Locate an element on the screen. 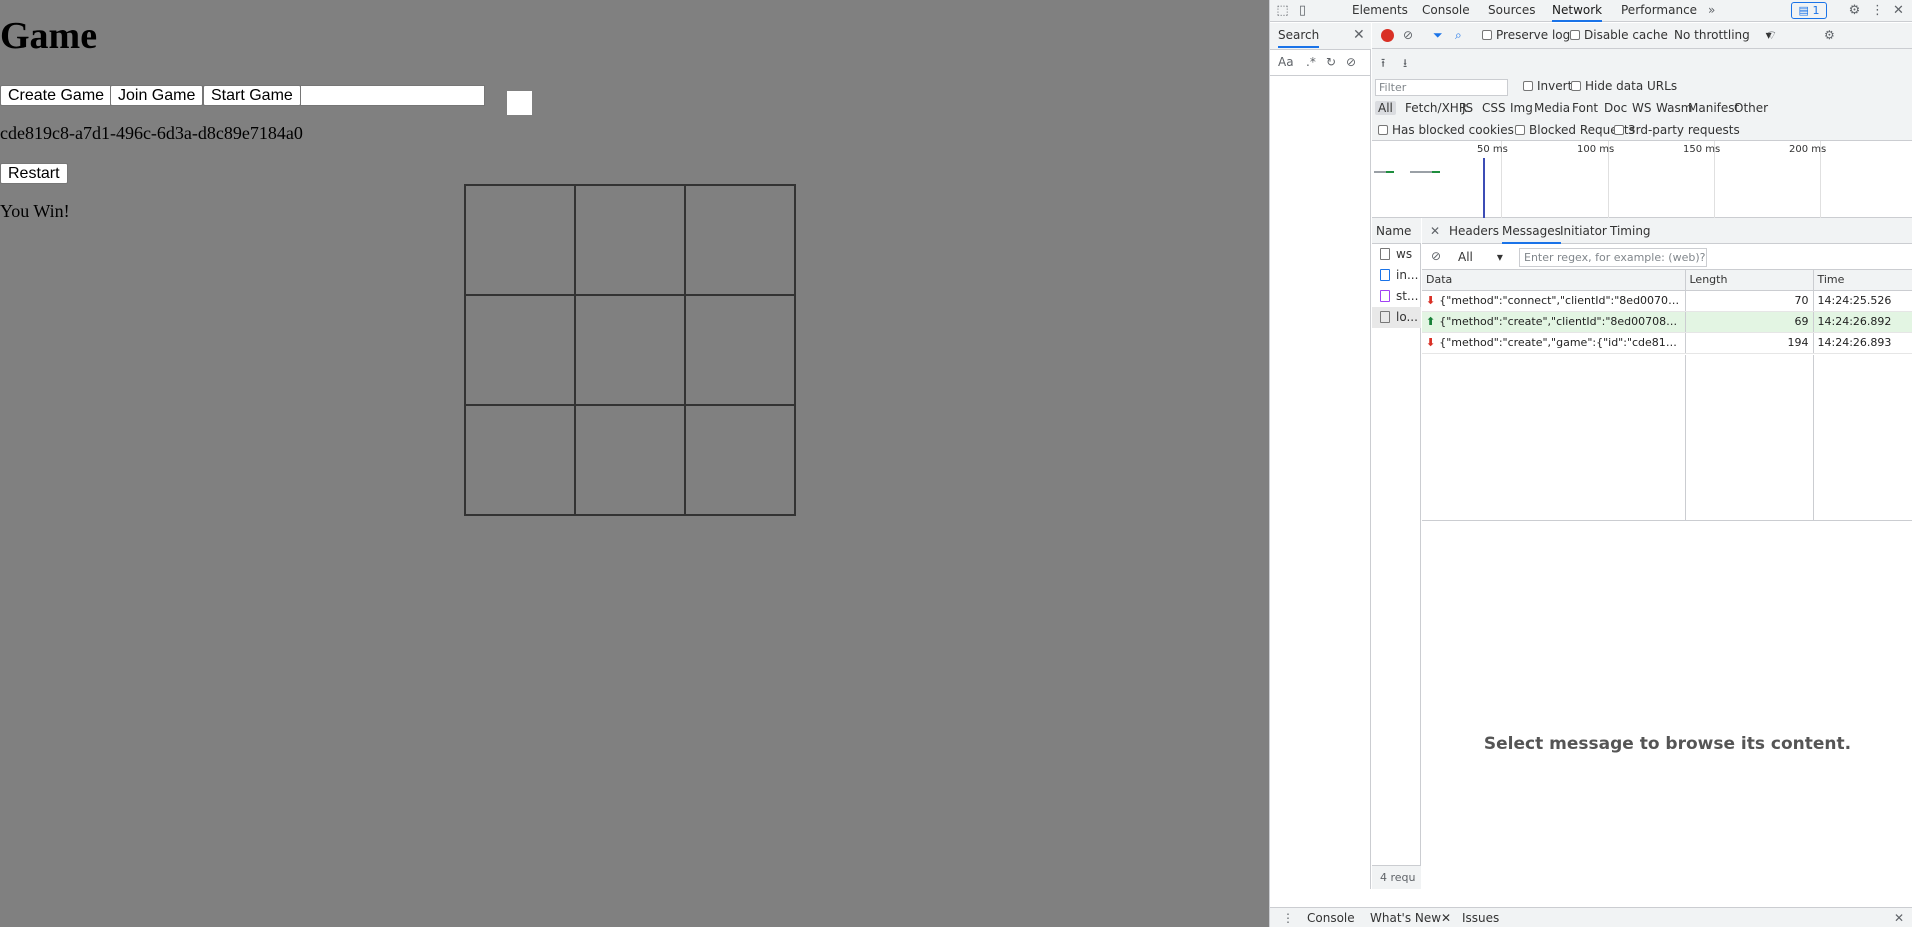 This screenshot has height=927, width=1912. tab-messages: Messages is located at coordinates (1531, 234).